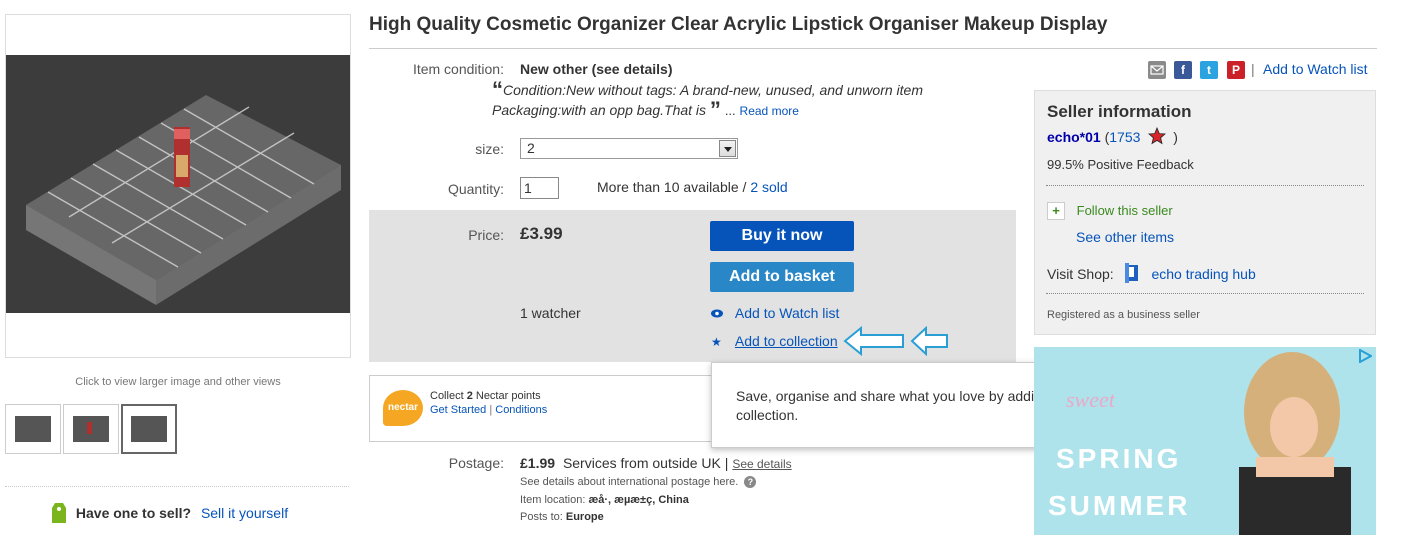 The height and width of the screenshot is (535, 1402). I want to click on advertisement: sweet SPRING SUMMER, so click(1205, 441).